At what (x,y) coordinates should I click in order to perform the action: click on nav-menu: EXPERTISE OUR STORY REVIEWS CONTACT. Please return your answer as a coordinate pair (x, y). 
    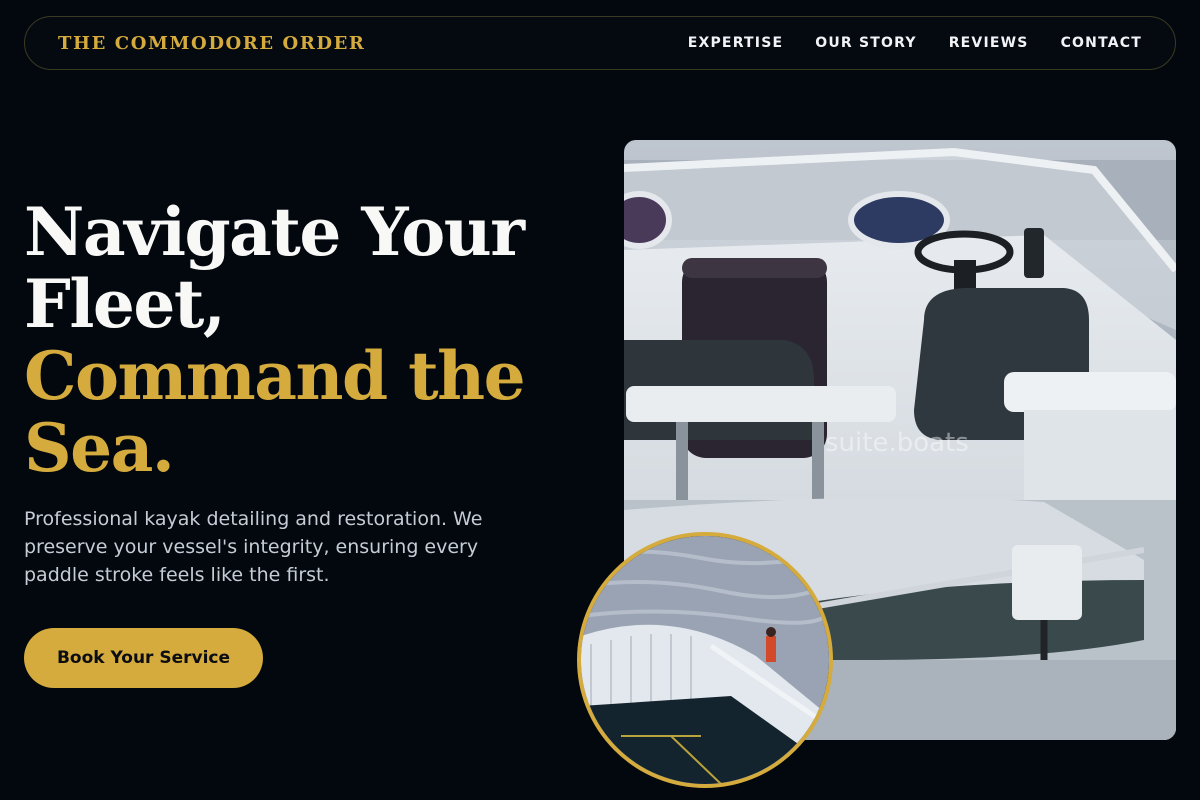
    Looking at the image, I should click on (915, 43).